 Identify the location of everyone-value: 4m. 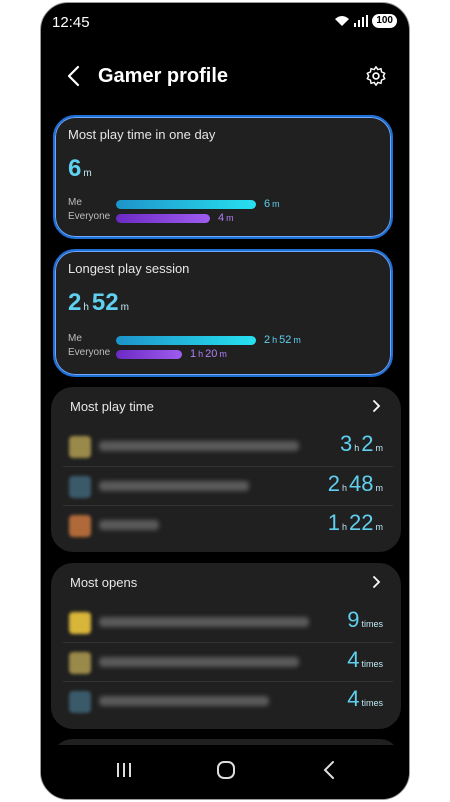
(226, 218).